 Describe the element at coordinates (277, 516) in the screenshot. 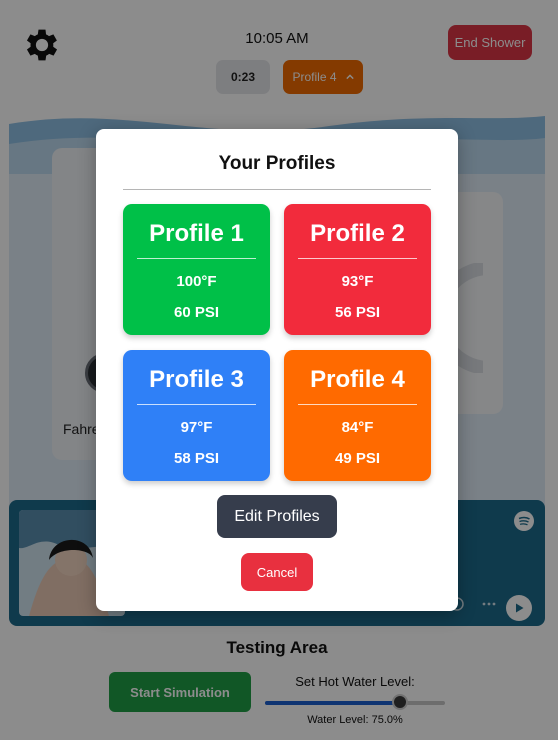

I see `edit-profiles-button: Edit Profiles` at that location.